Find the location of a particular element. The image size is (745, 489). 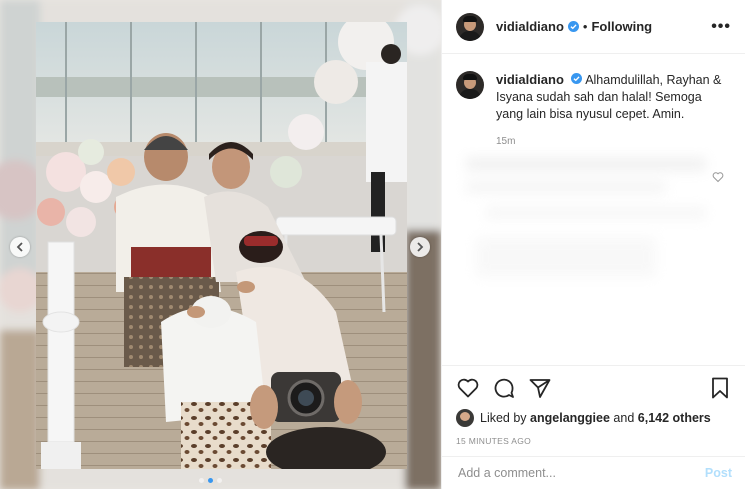

bookmark-icon is located at coordinates (720, 388).